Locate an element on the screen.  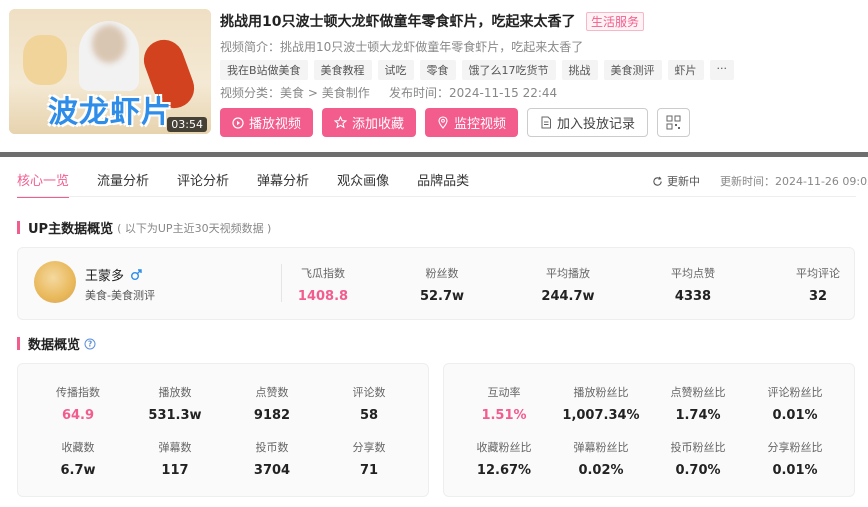
play-video-button: 播放视频 is located at coordinates (267, 122).